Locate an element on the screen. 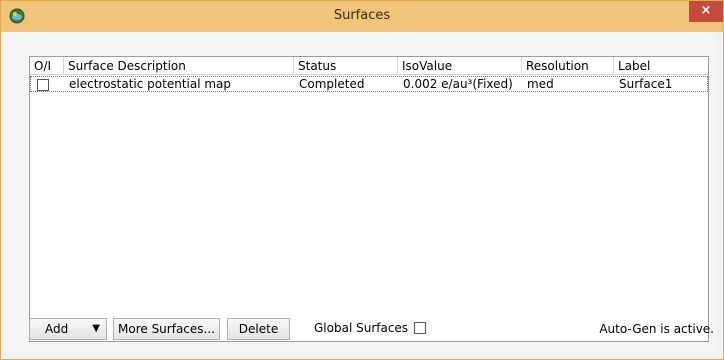 Image resolution: width=724 pixels, height=360 pixels. column-header-status: Status is located at coordinates (346, 66).